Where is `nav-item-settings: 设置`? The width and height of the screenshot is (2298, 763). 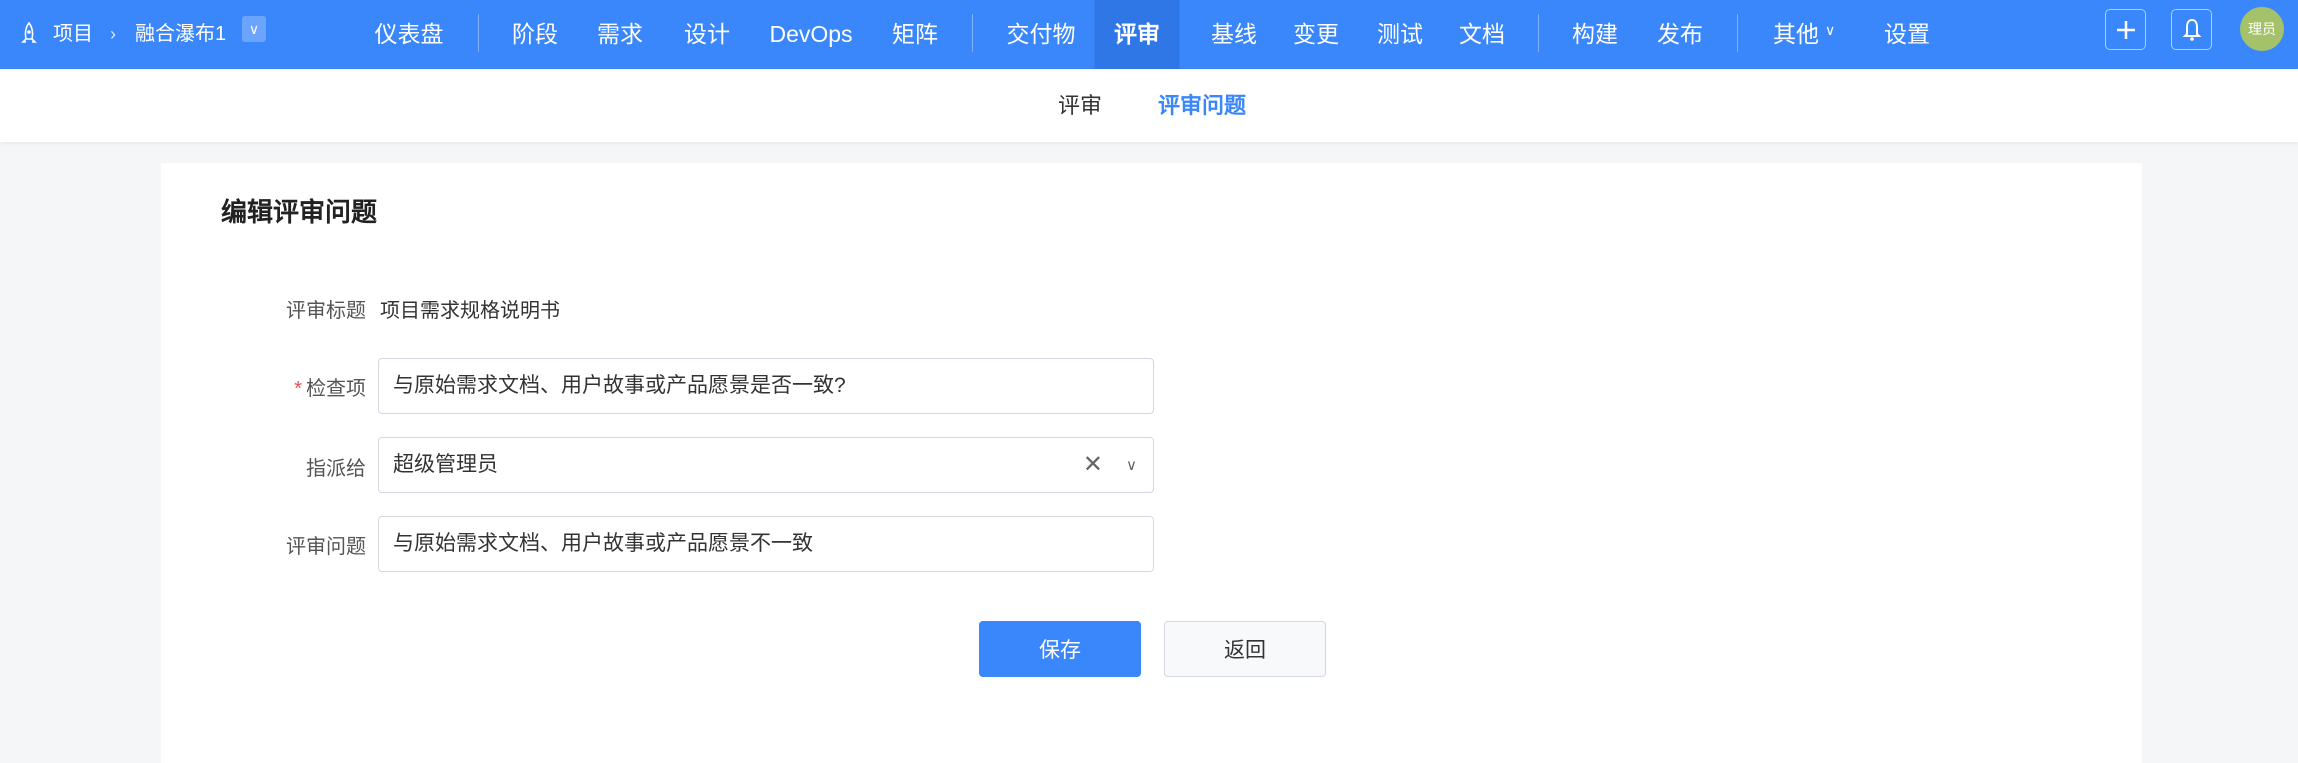
nav-item-settings: 设置 is located at coordinates (1907, 34).